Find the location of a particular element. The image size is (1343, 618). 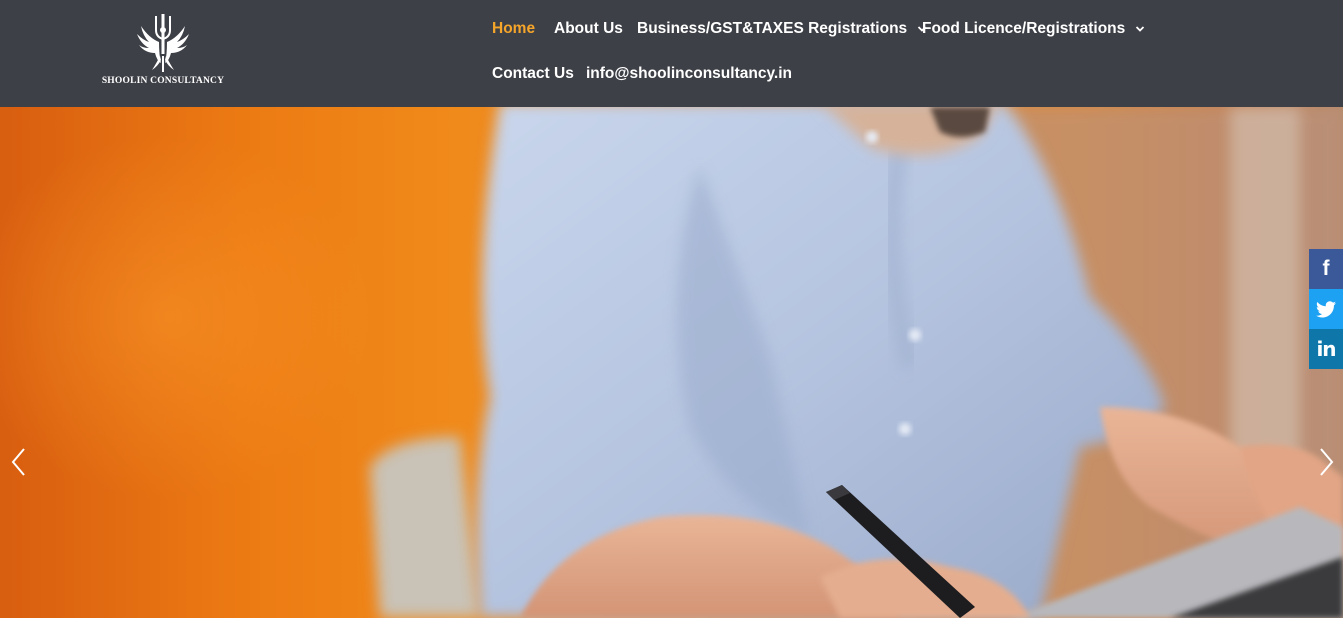

twitter-icon is located at coordinates (1326, 308).